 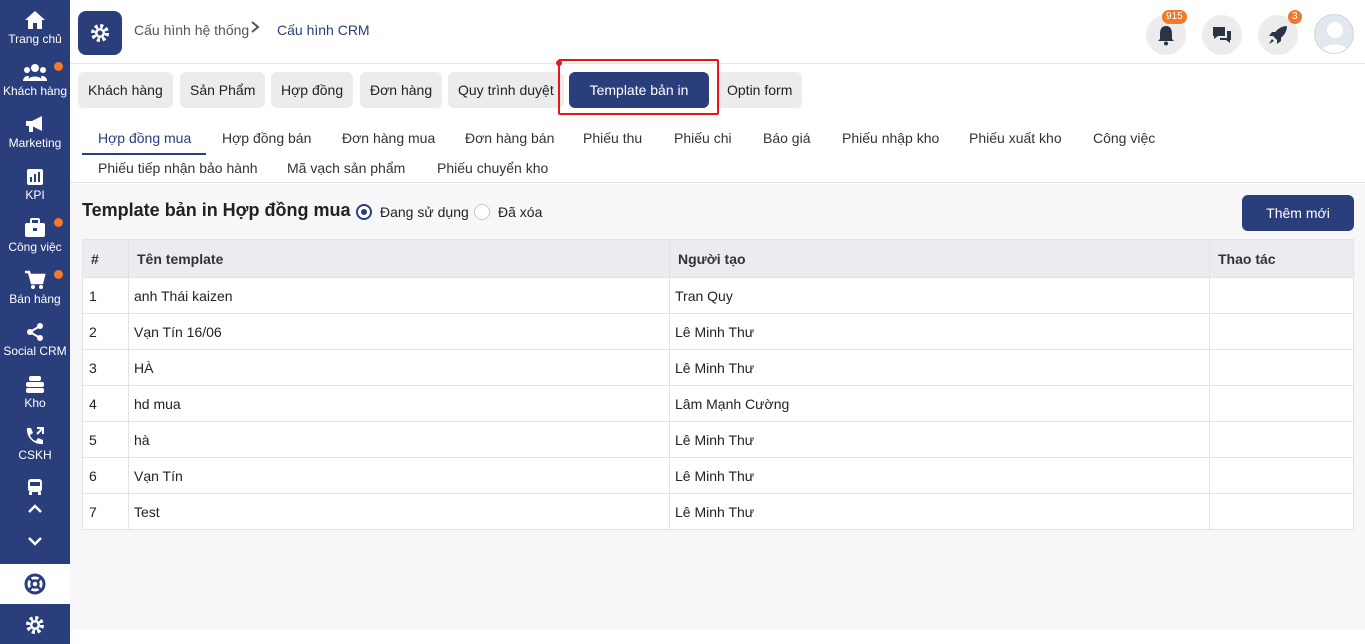 I want to click on active-tab-indicator, so click(x=144, y=154).